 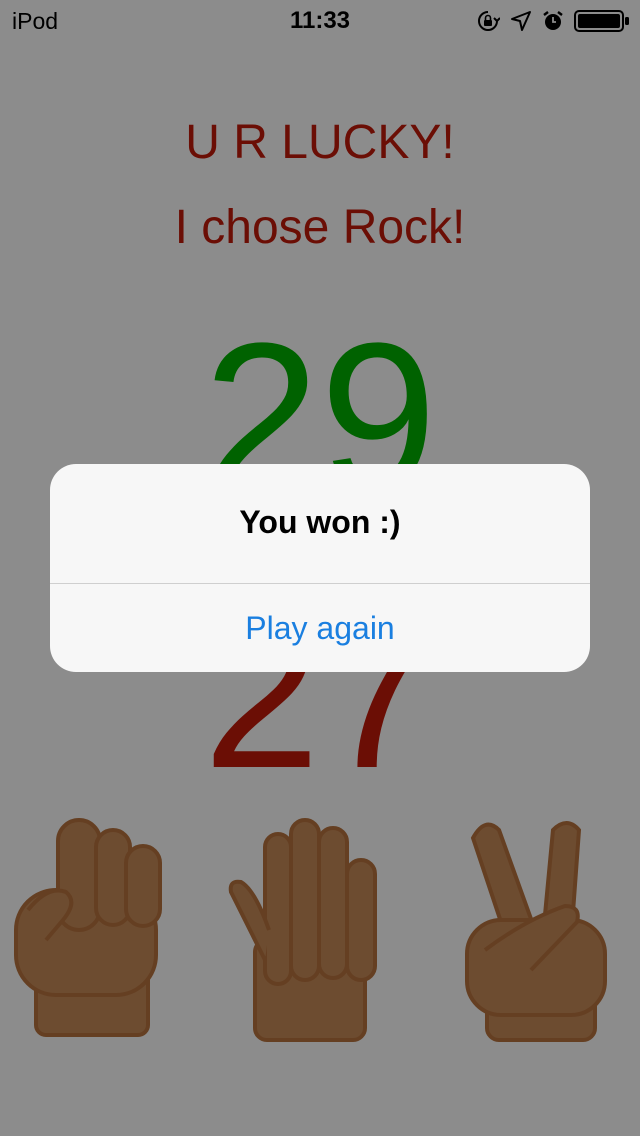 I want to click on status-bar-dim, so click(x=320, y=20).